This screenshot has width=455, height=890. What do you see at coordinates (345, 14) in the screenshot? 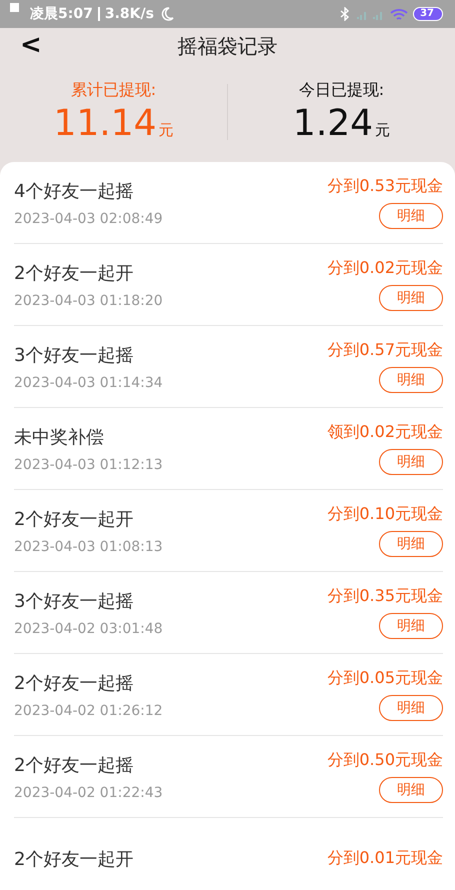
I see `bluetooth-icon` at bounding box center [345, 14].